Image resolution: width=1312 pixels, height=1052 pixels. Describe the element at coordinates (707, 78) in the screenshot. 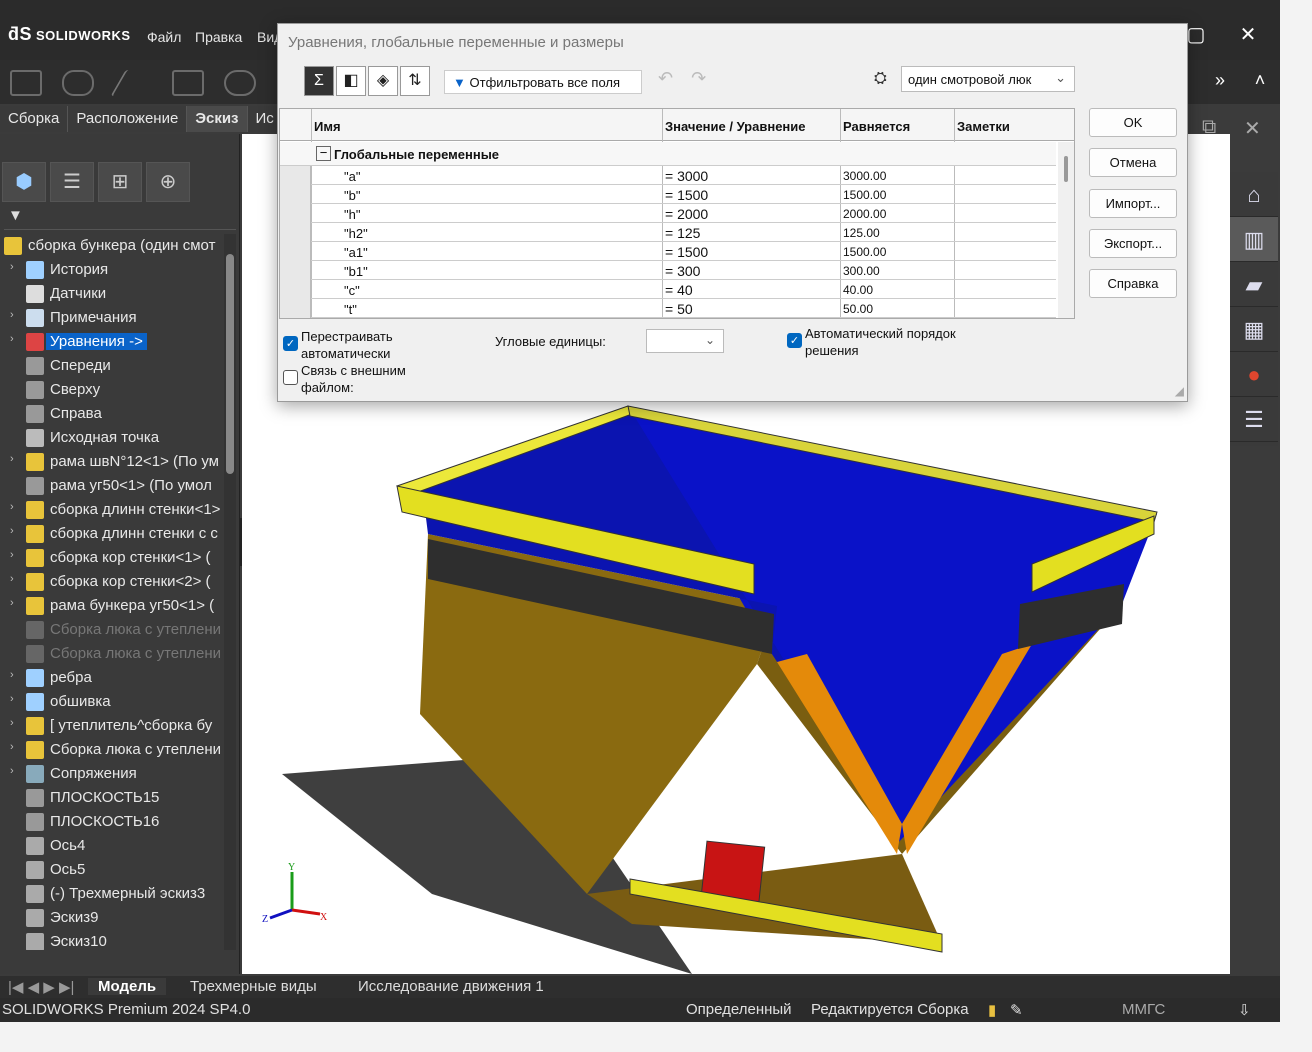

I see `redo-icon: ↷` at that location.